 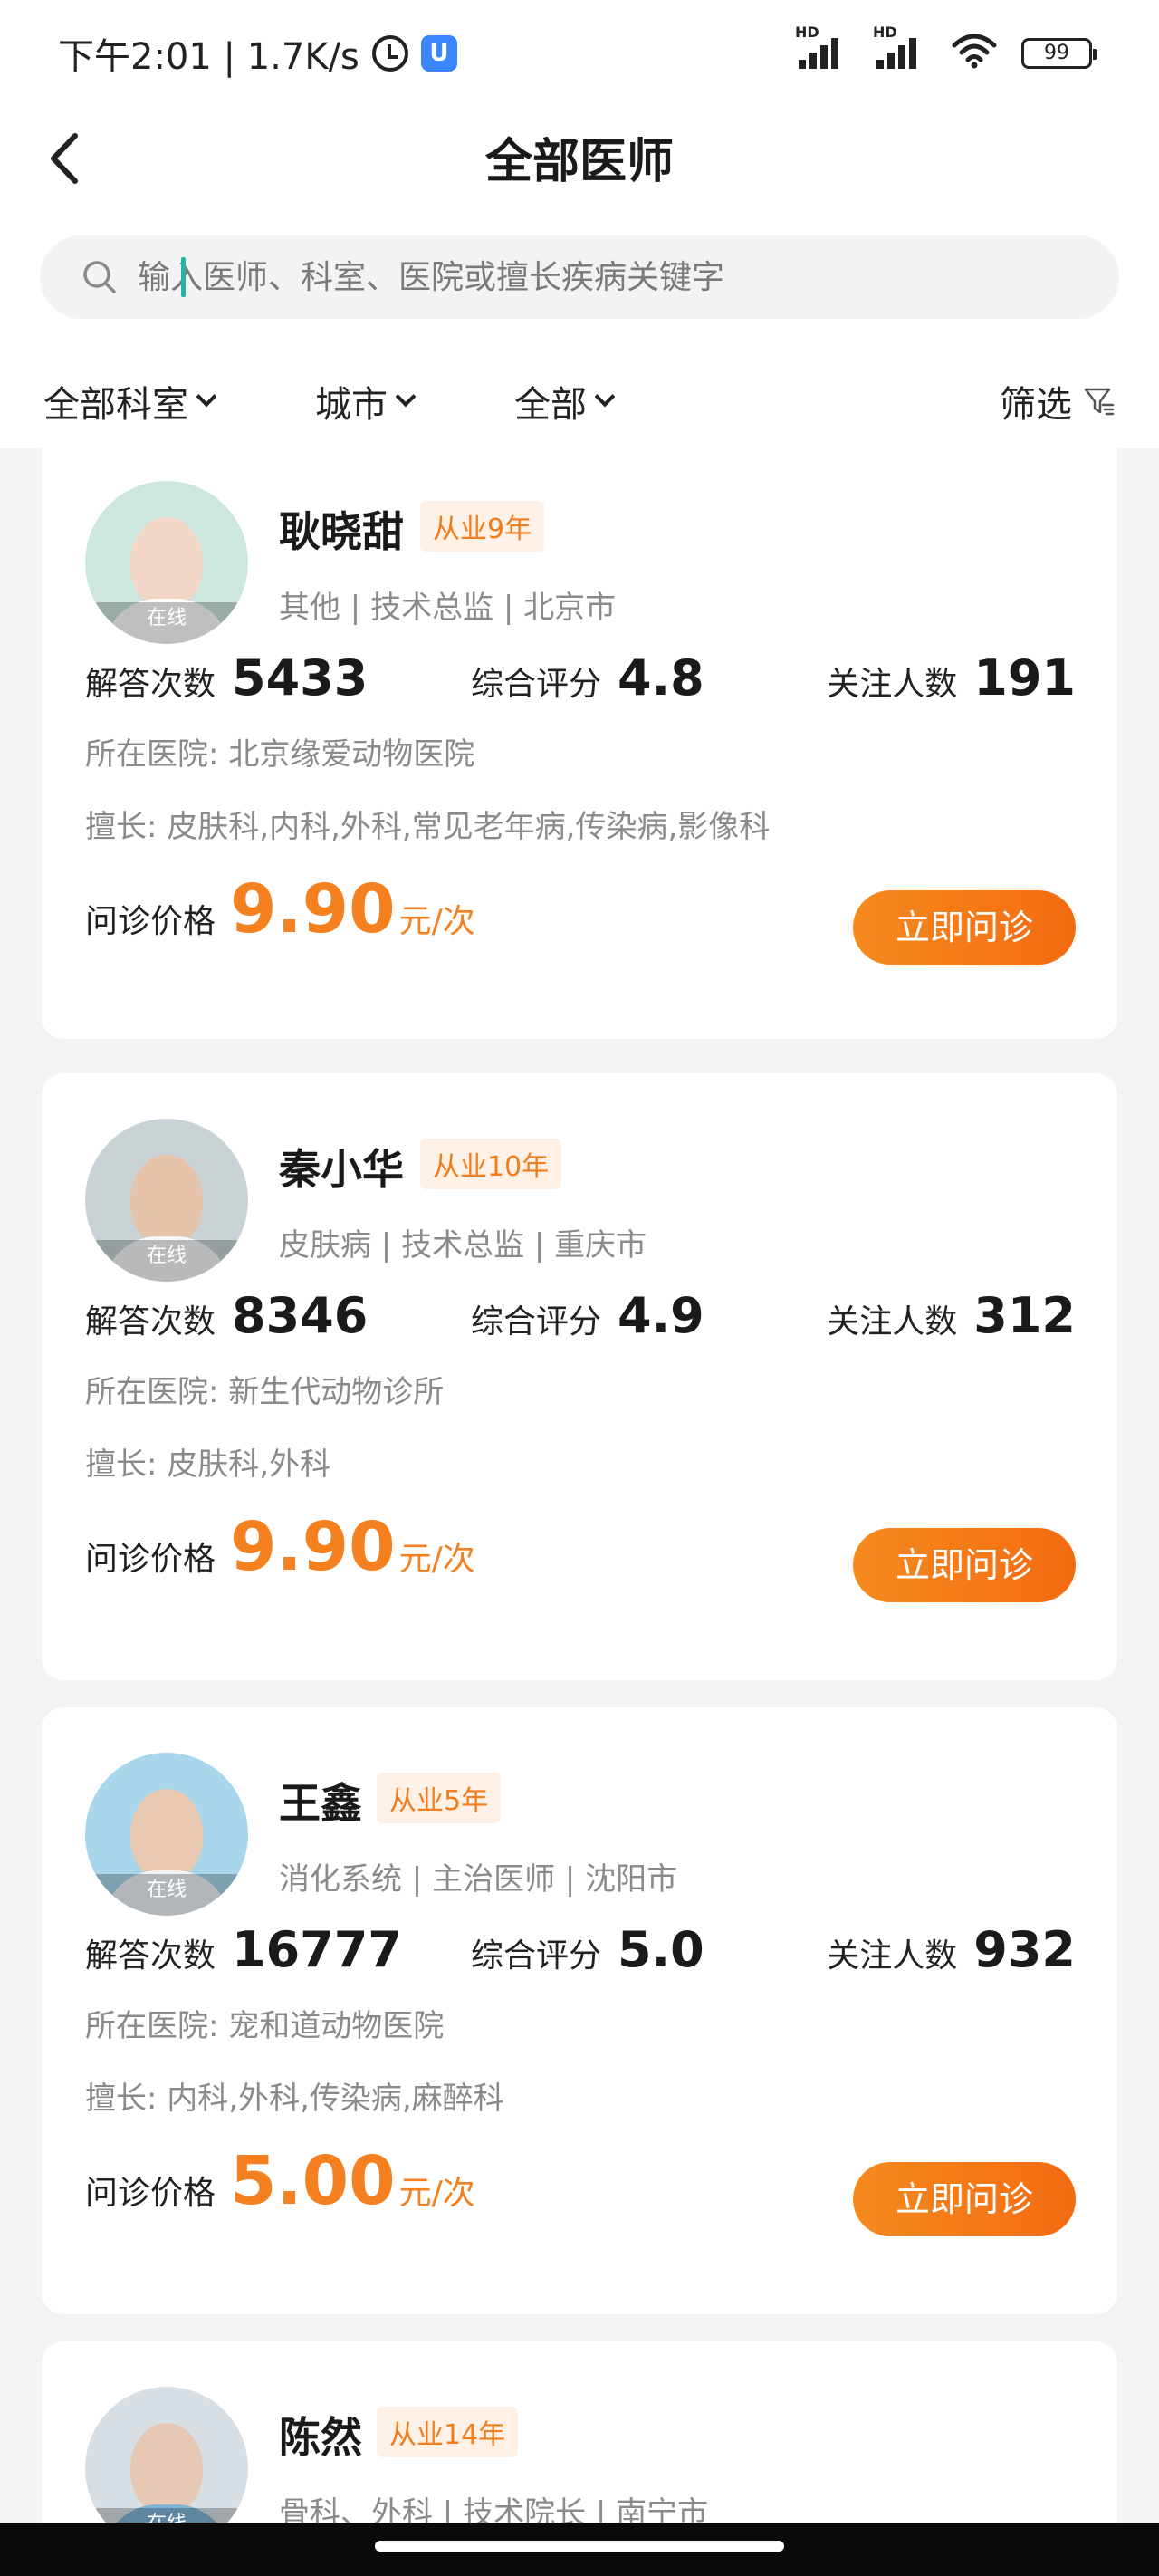 I want to click on filter-department-label: 全部科室, so click(x=115, y=405).